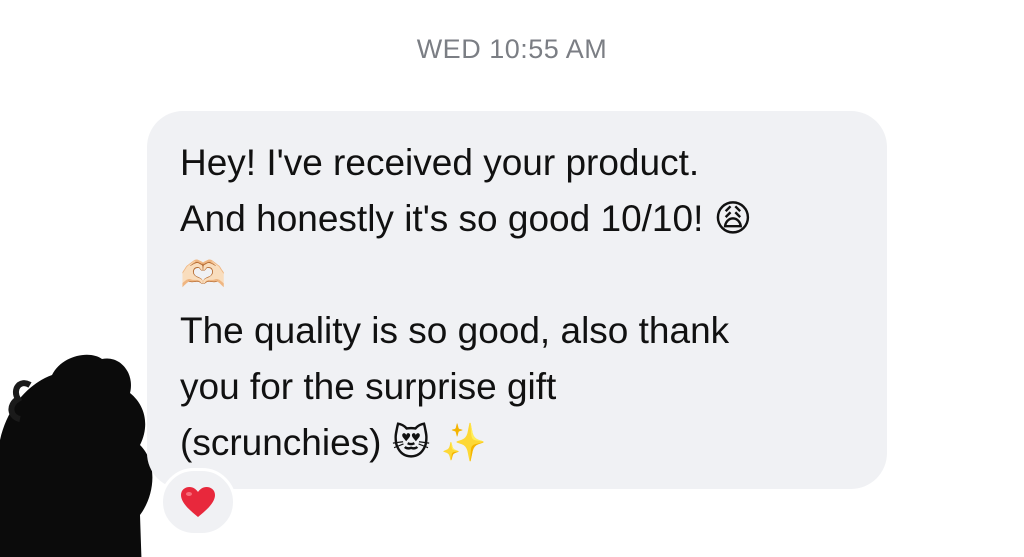 The height and width of the screenshot is (557, 1024). Describe the element at coordinates (76, 455) in the screenshot. I see `sender-avatar-redacted` at that location.